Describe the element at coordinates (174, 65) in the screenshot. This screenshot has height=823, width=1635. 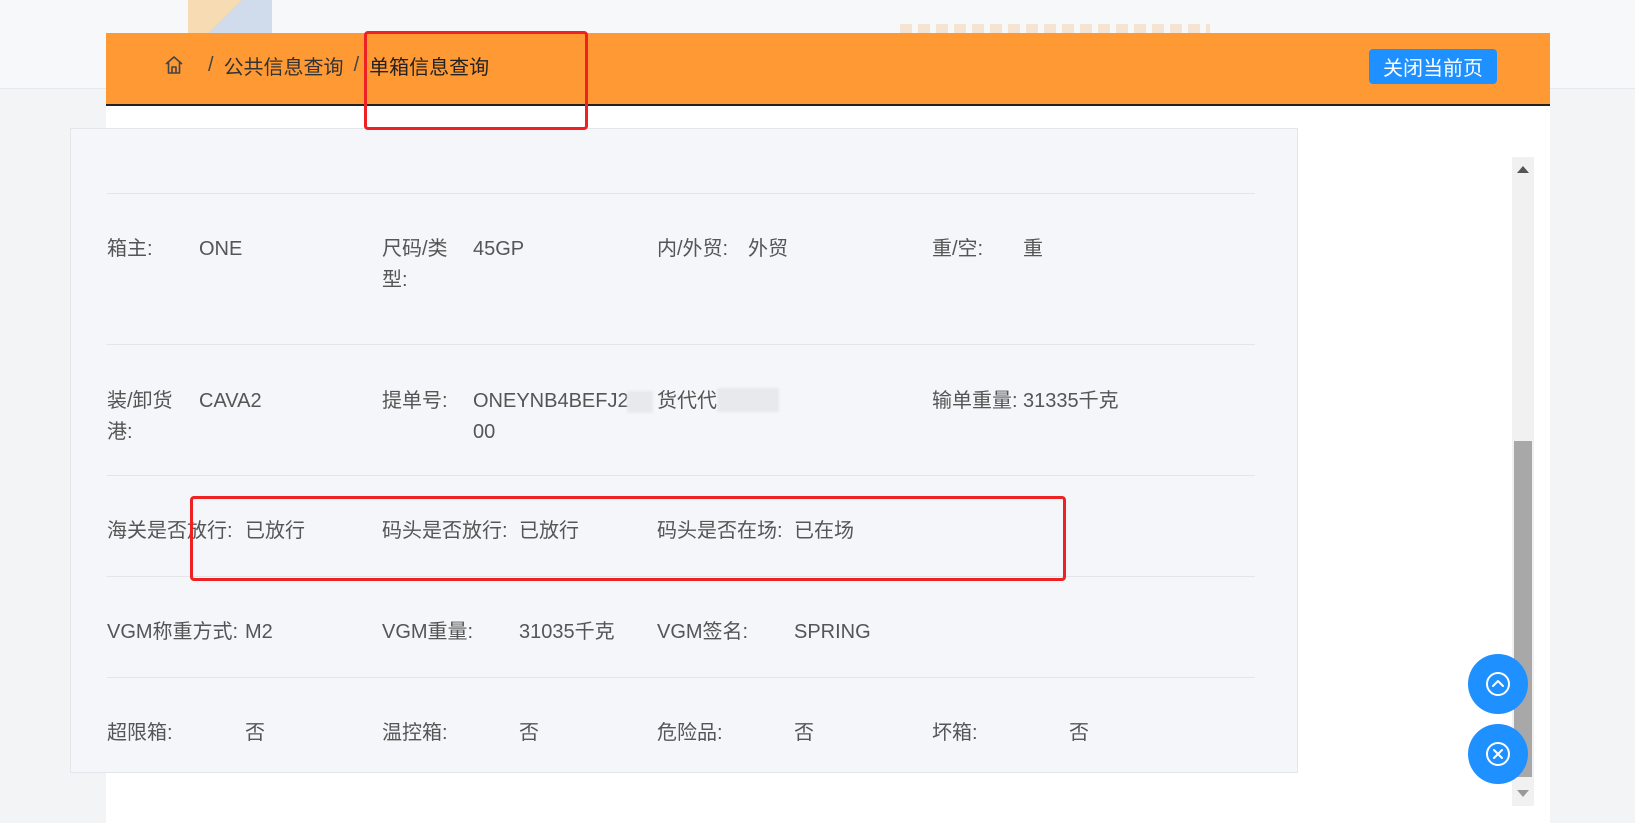
I see `home-icon` at that location.